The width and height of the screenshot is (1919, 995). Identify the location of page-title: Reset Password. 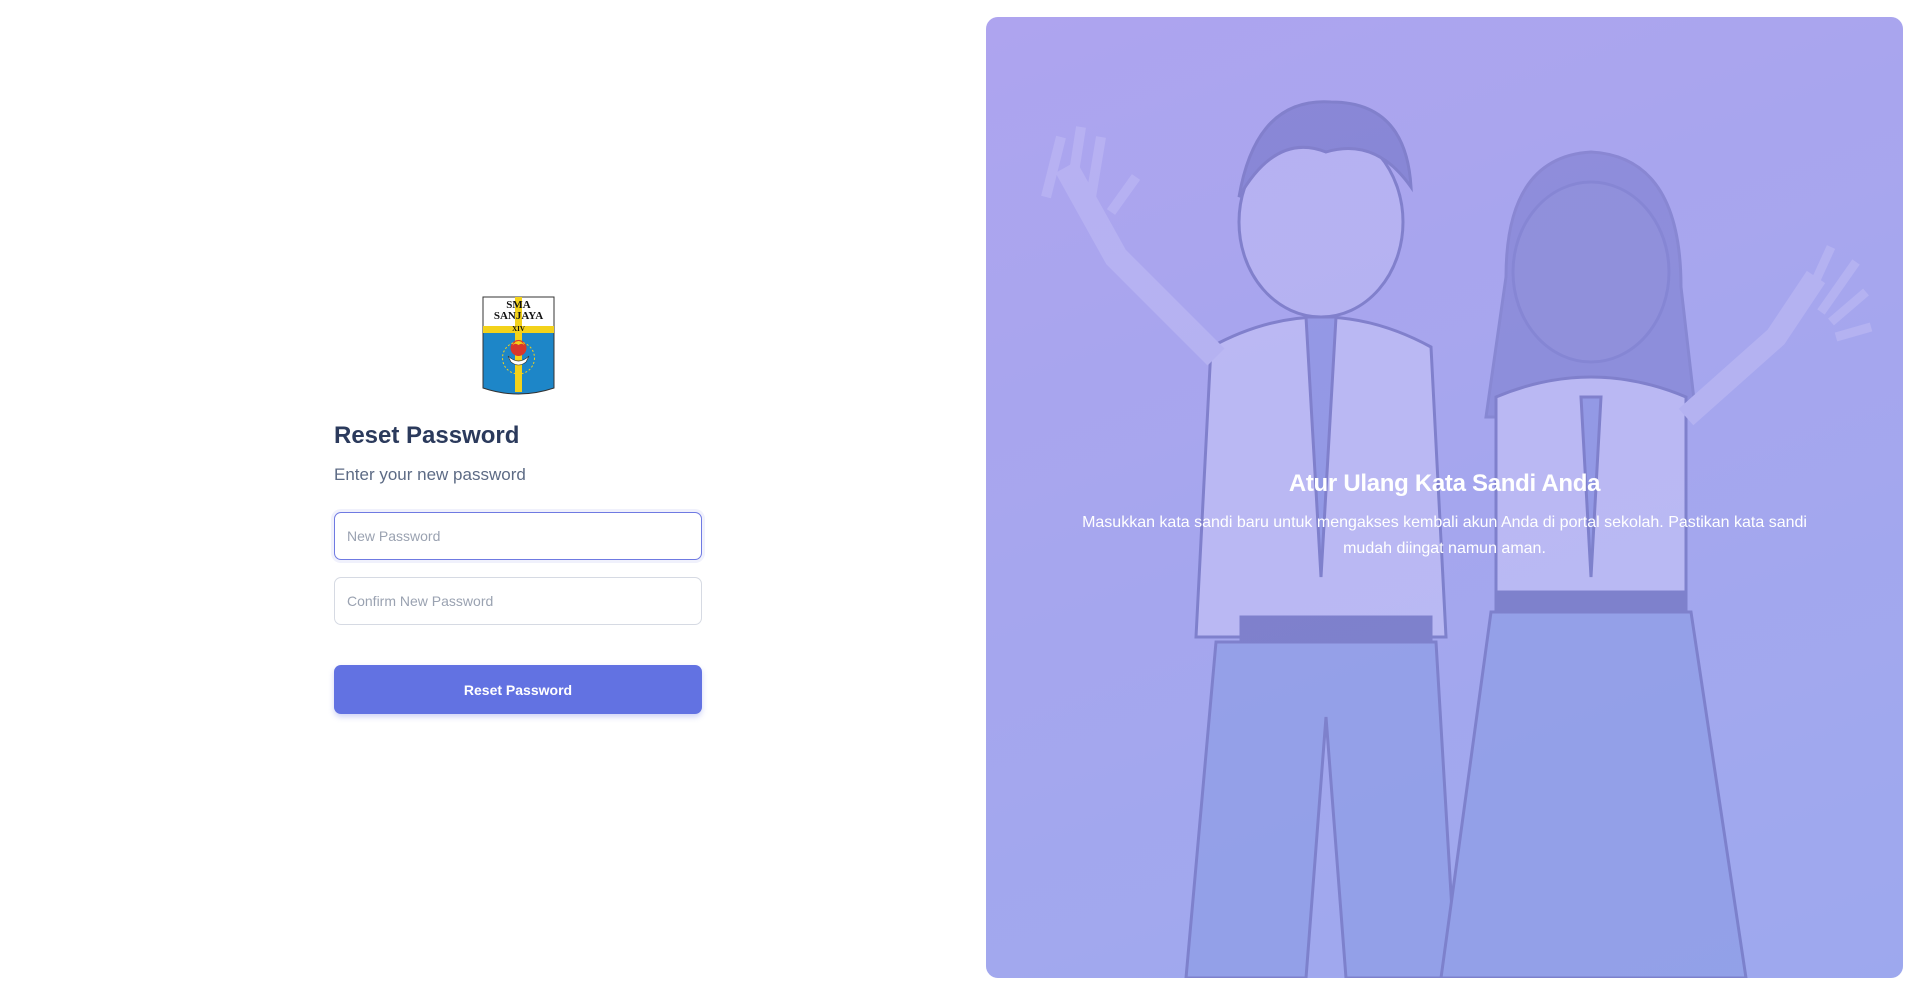
(427, 435).